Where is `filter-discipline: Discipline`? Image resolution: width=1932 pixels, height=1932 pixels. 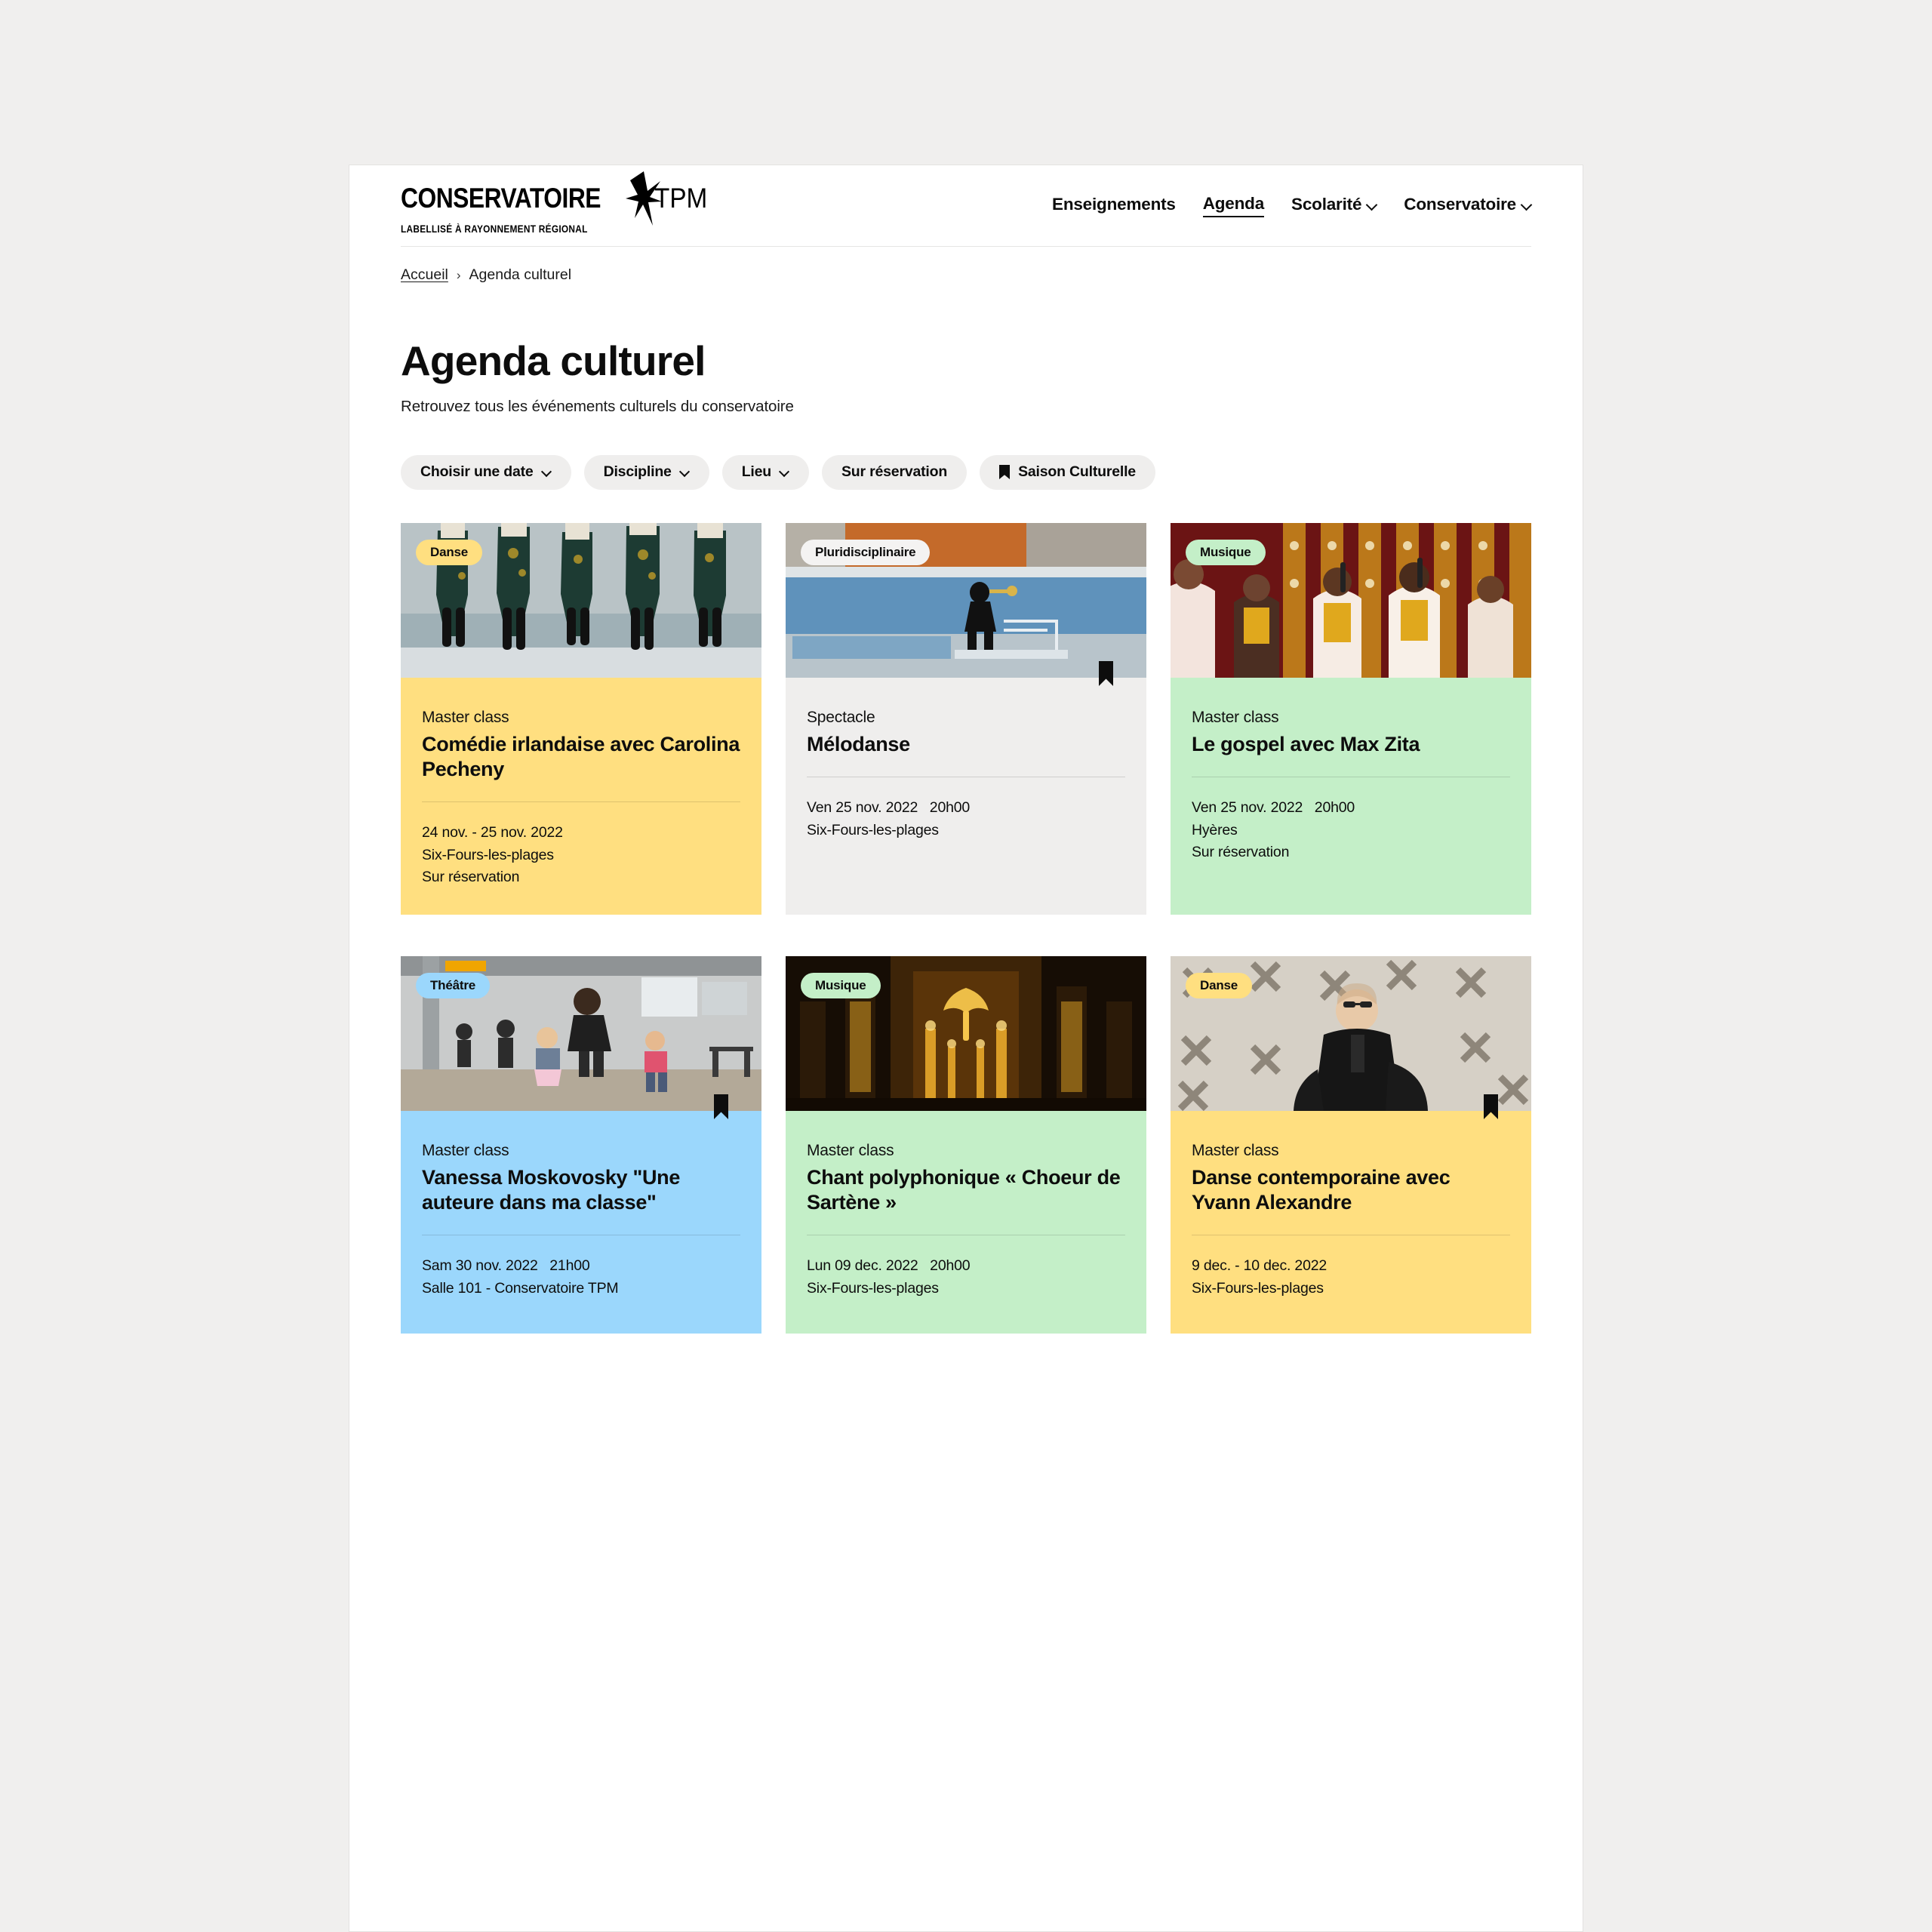
filter-discipline: Discipline is located at coordinates (646, 472).